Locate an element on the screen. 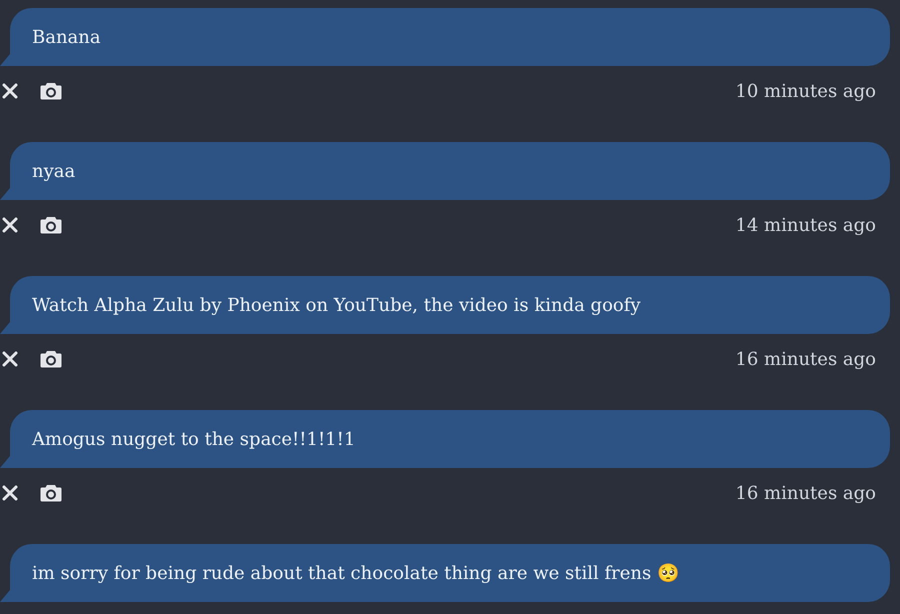 This screenshot has height=614, width=900. message-bubble: im sorry for being rude about that chocolate thing are we still frens 🥺 is located at coordinates (445, 573).